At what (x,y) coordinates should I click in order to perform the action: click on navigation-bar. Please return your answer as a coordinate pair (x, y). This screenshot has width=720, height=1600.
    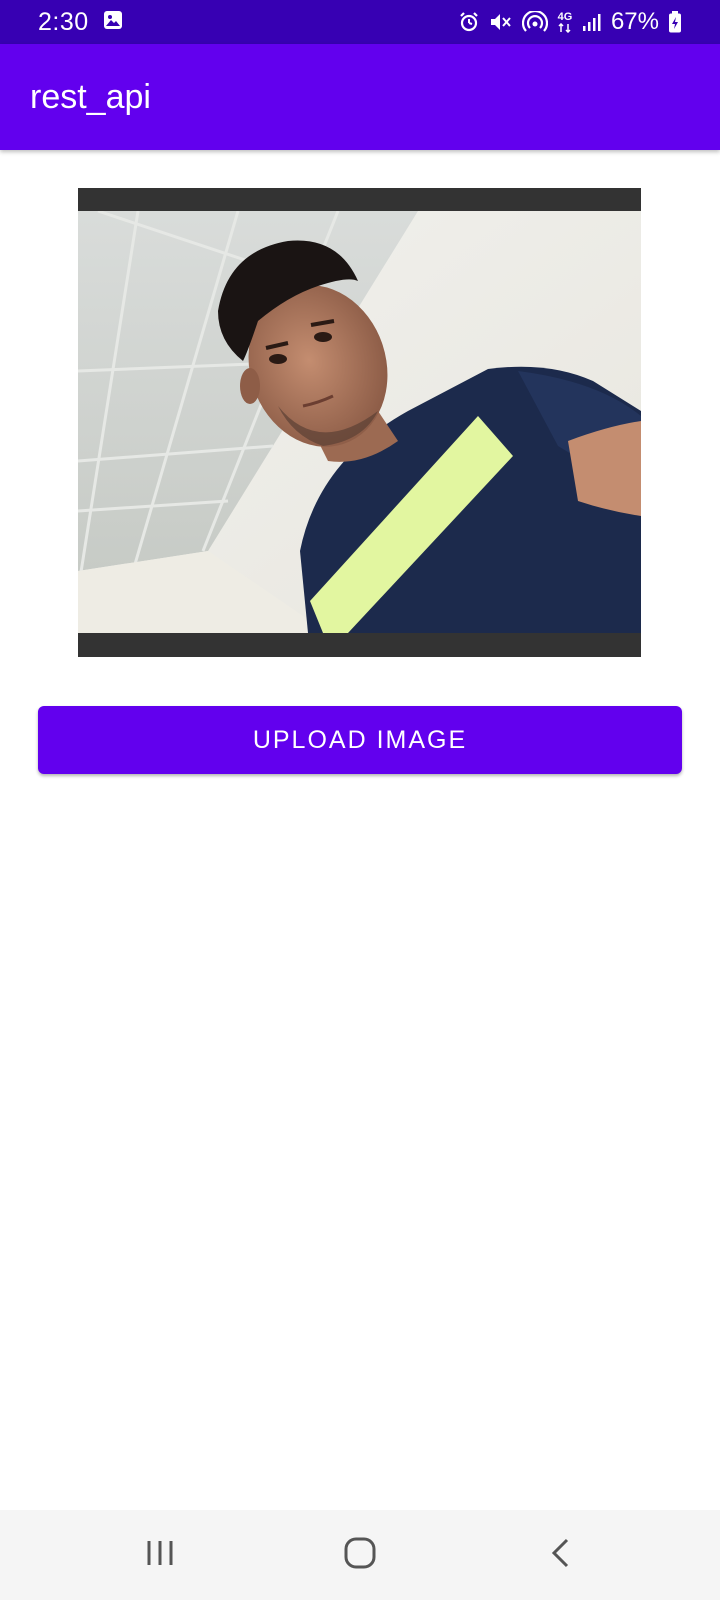
    Looking at the image, I should click on (360, 1555).